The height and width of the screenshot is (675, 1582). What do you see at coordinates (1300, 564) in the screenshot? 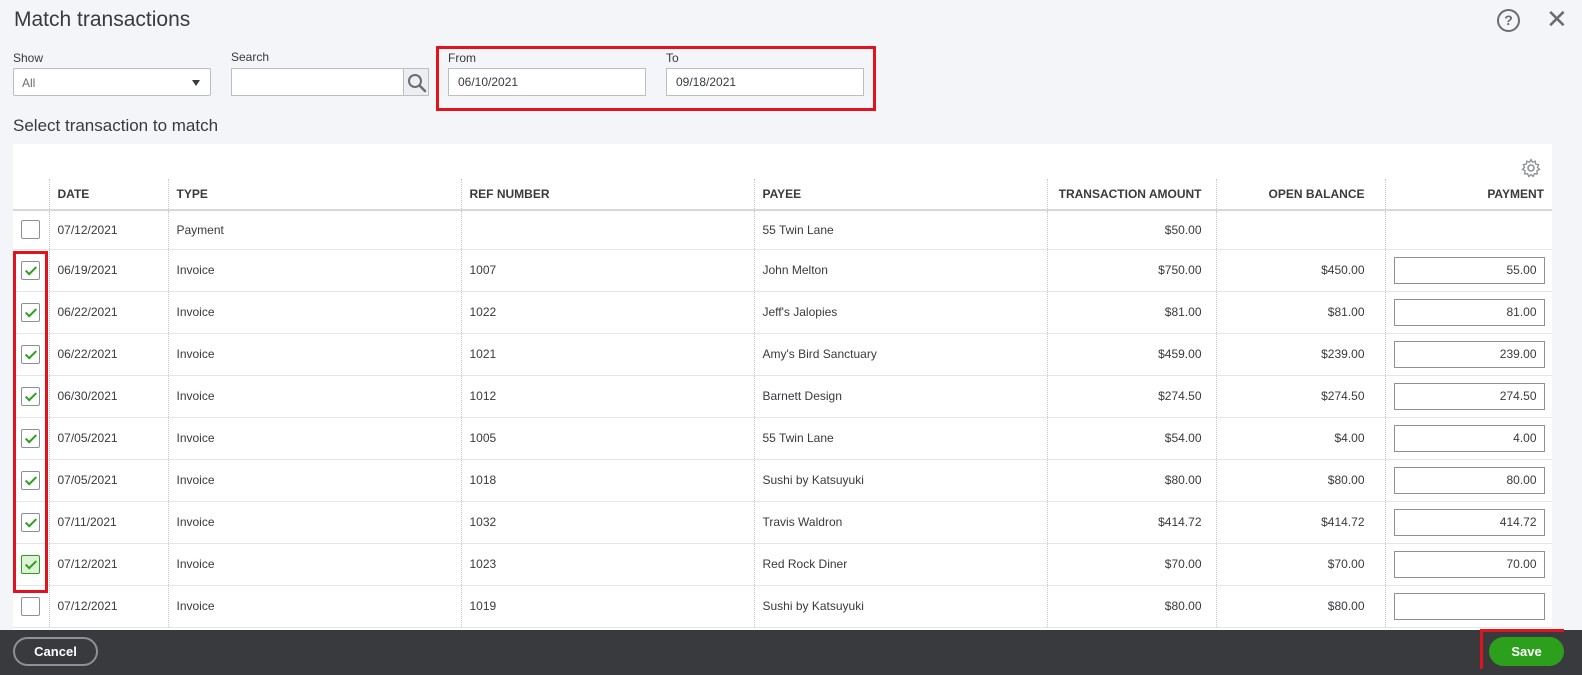
I see `open-balance-cell: $70.00` at bounding box center [1300, 564].